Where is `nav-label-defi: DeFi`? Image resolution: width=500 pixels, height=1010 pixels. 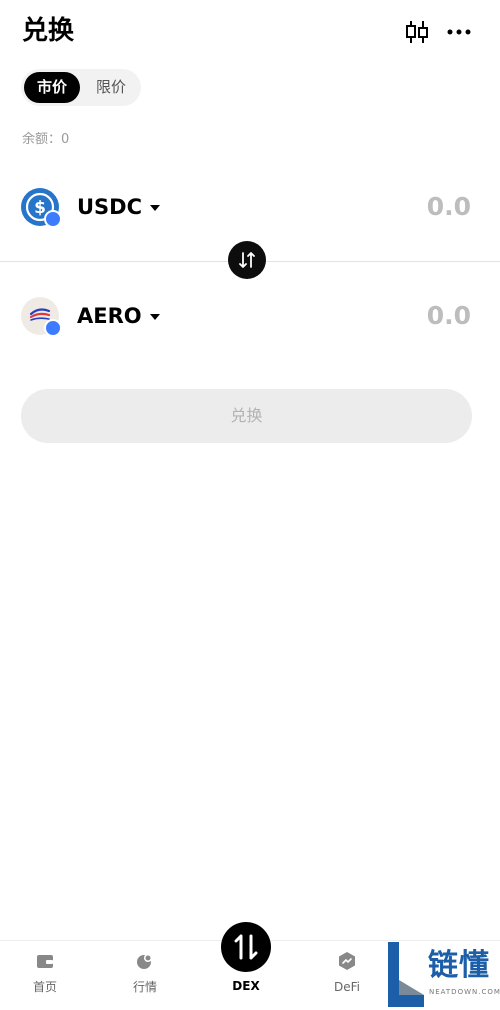
nav-label-defi: DeFi is located at coordinates (347, 987).